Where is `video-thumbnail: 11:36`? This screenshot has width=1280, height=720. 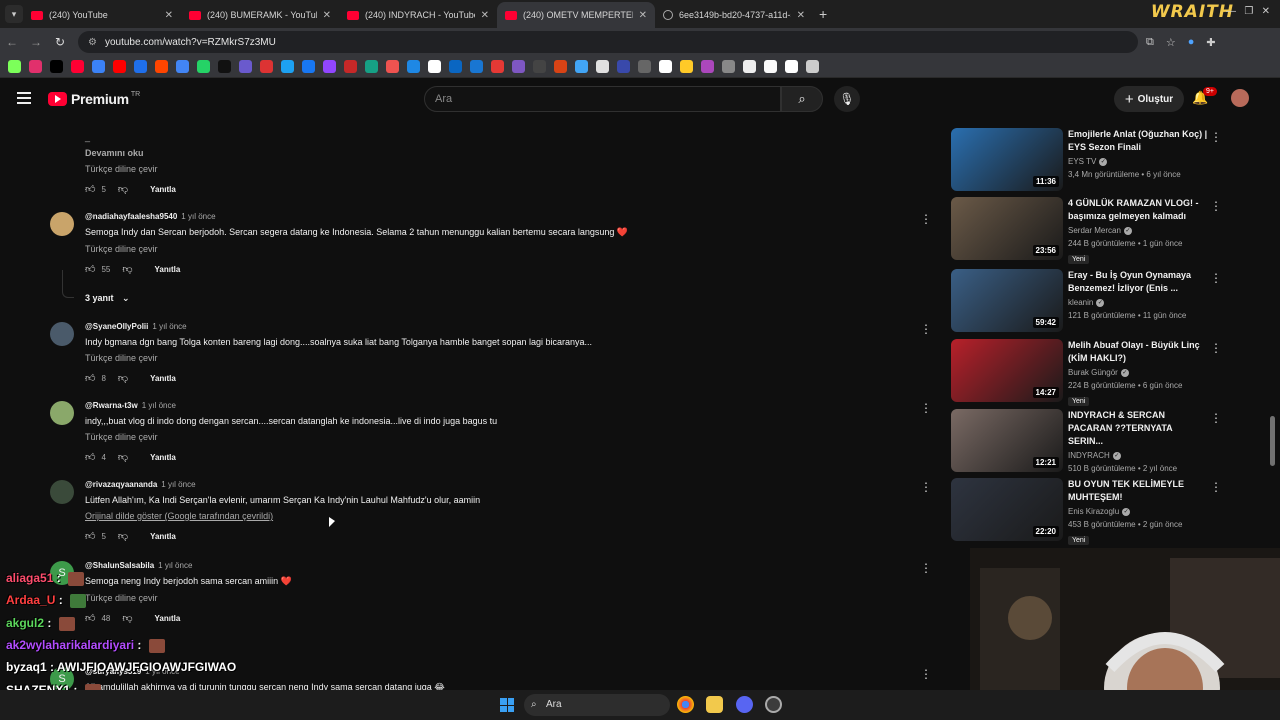
video-thumbnail: 11:36 is located at coordinates (1007, 159).